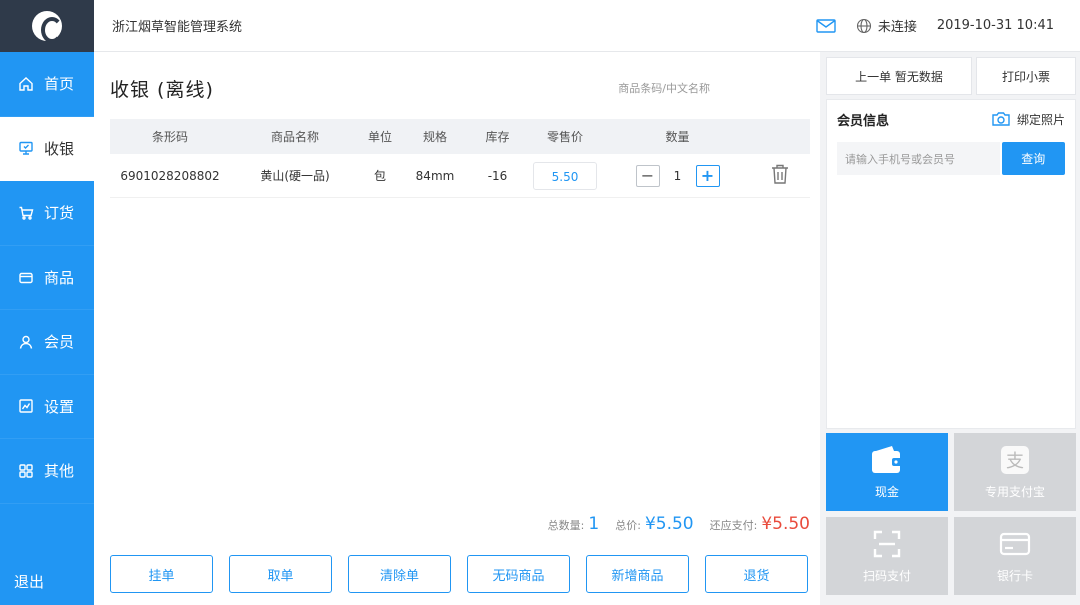 The image size is (1080, 605). What do you see at coordinates (26, 342) in the screenshot?
I see `member-icon` at bounding box center [26, 342].